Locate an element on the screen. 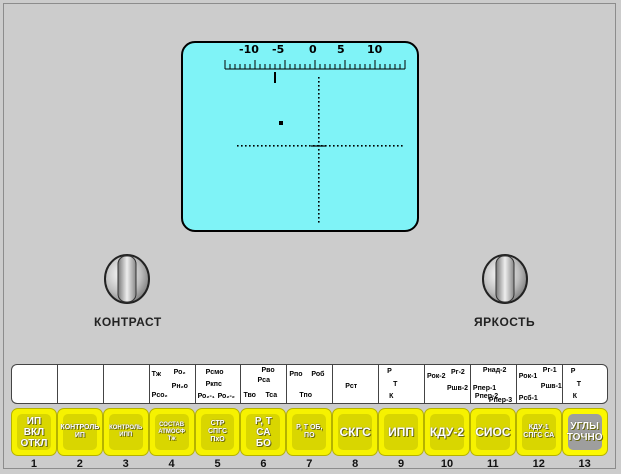 The image size is (621, 474). indicator-param: Ршв-2 is located at coordinates (458, 388).